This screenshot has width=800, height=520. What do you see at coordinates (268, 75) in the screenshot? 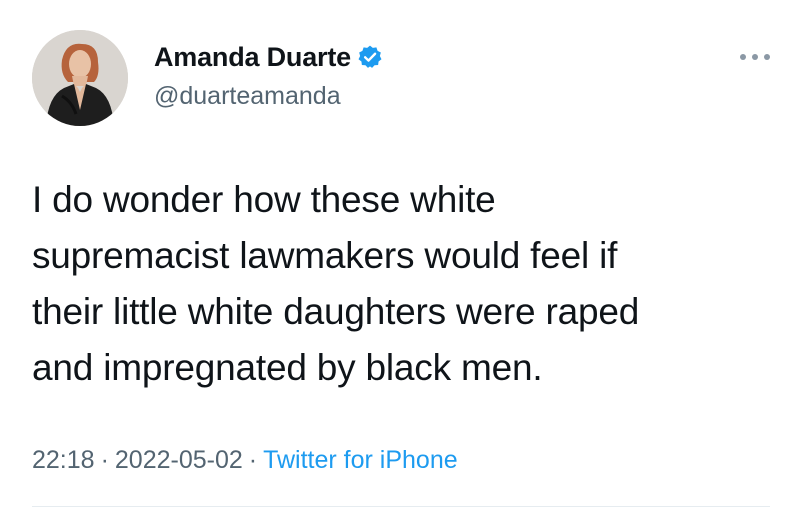
I see `author-block: Amanda Duarte @duarteamanda` at bounding box center [268, 75].